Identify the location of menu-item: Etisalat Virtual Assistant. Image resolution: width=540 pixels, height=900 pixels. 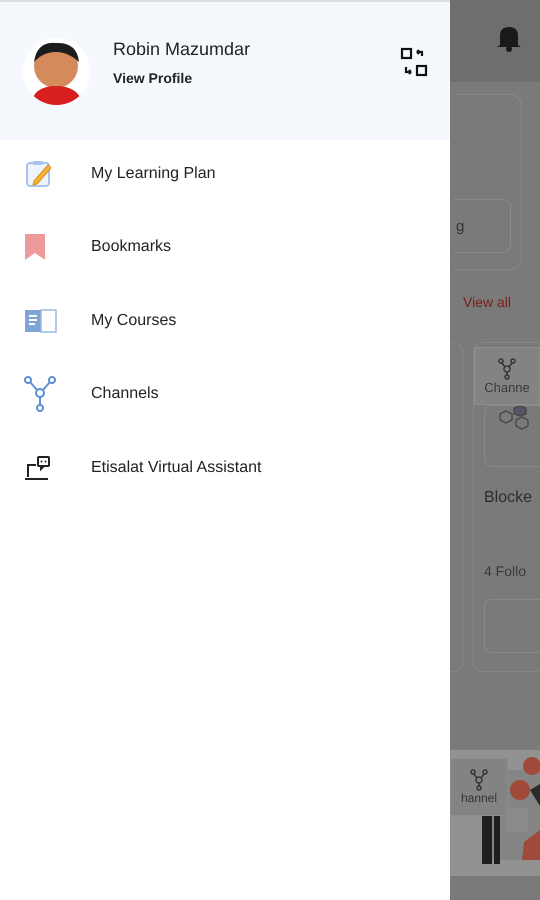
(176, 467).